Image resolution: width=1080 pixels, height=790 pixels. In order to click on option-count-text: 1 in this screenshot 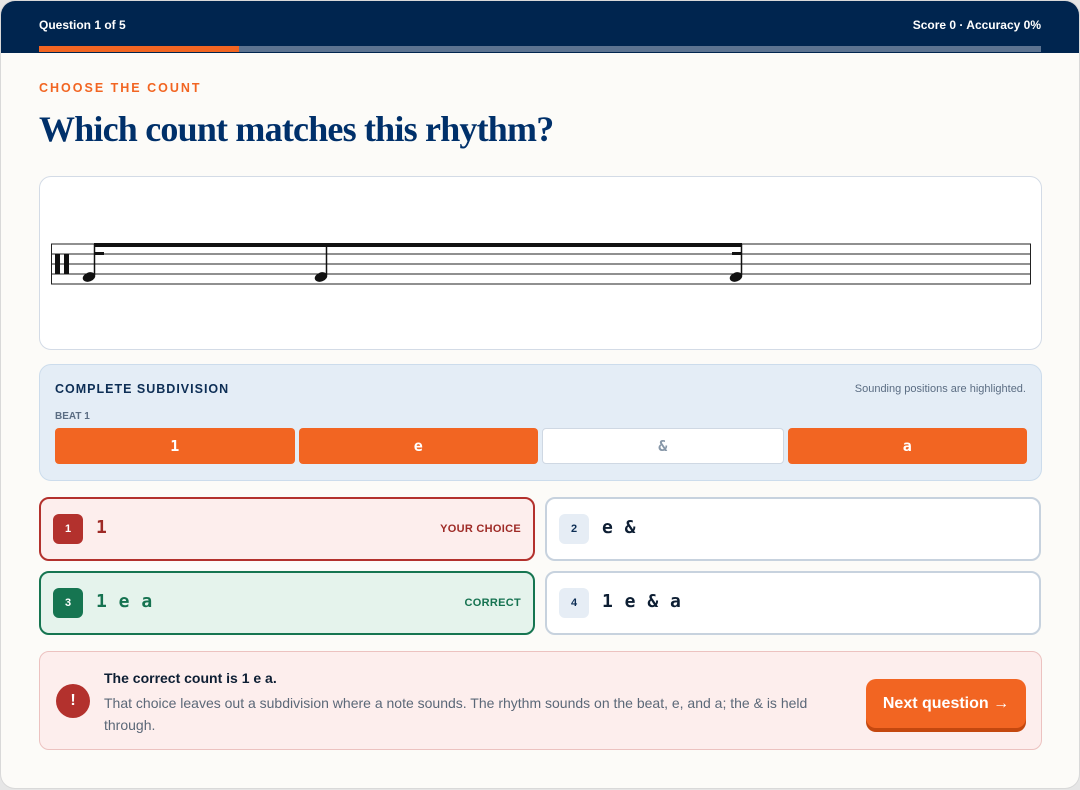, I will do `click(102, 527)`.